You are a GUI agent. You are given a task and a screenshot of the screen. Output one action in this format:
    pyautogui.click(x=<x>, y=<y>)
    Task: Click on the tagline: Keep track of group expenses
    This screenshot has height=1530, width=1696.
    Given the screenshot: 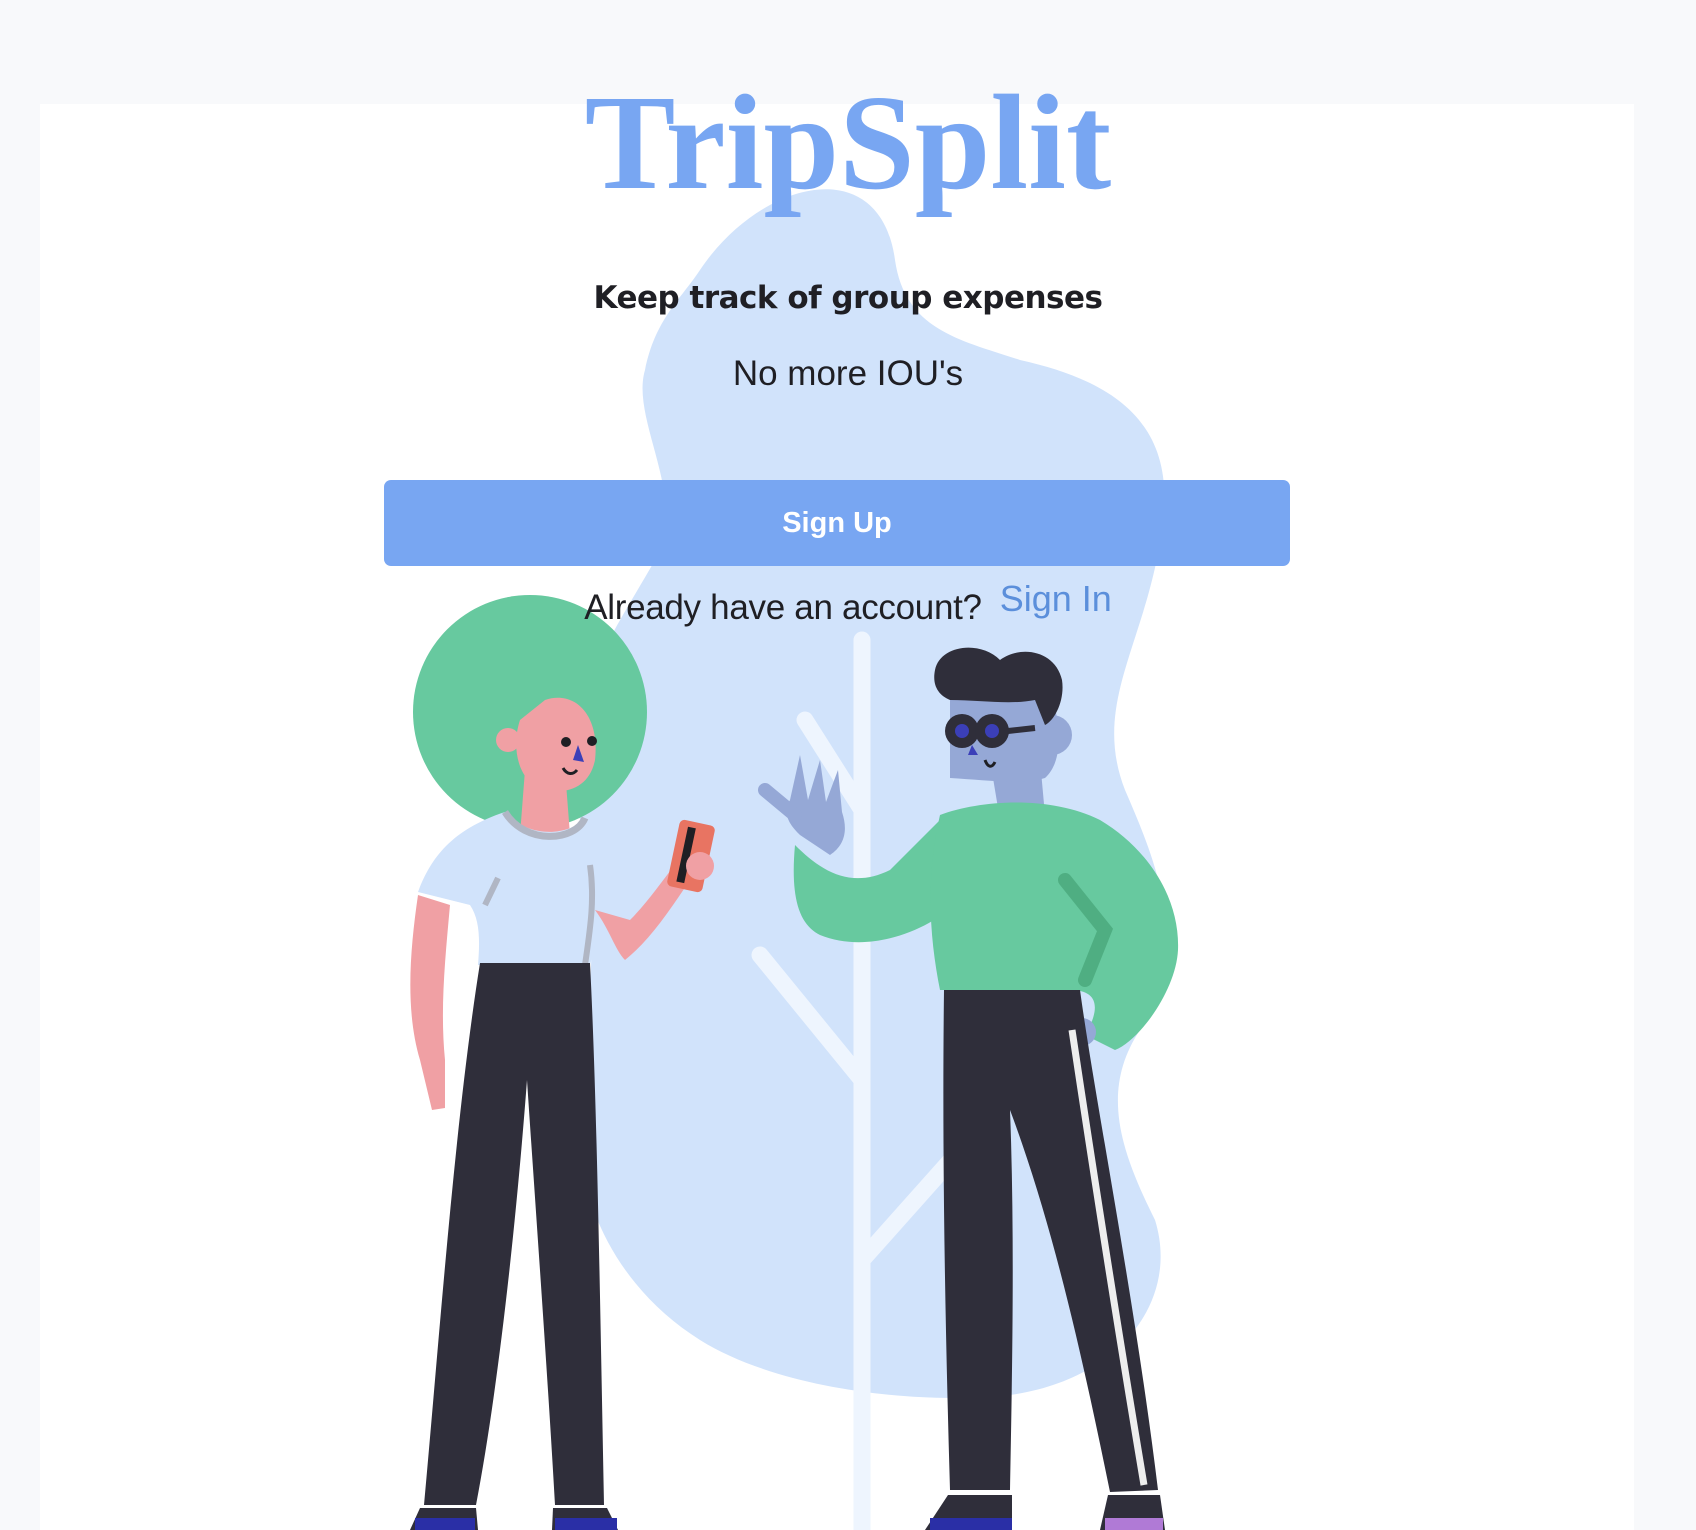 What is the action you would take?
    pyautogui.click(x=848, y=298)
    